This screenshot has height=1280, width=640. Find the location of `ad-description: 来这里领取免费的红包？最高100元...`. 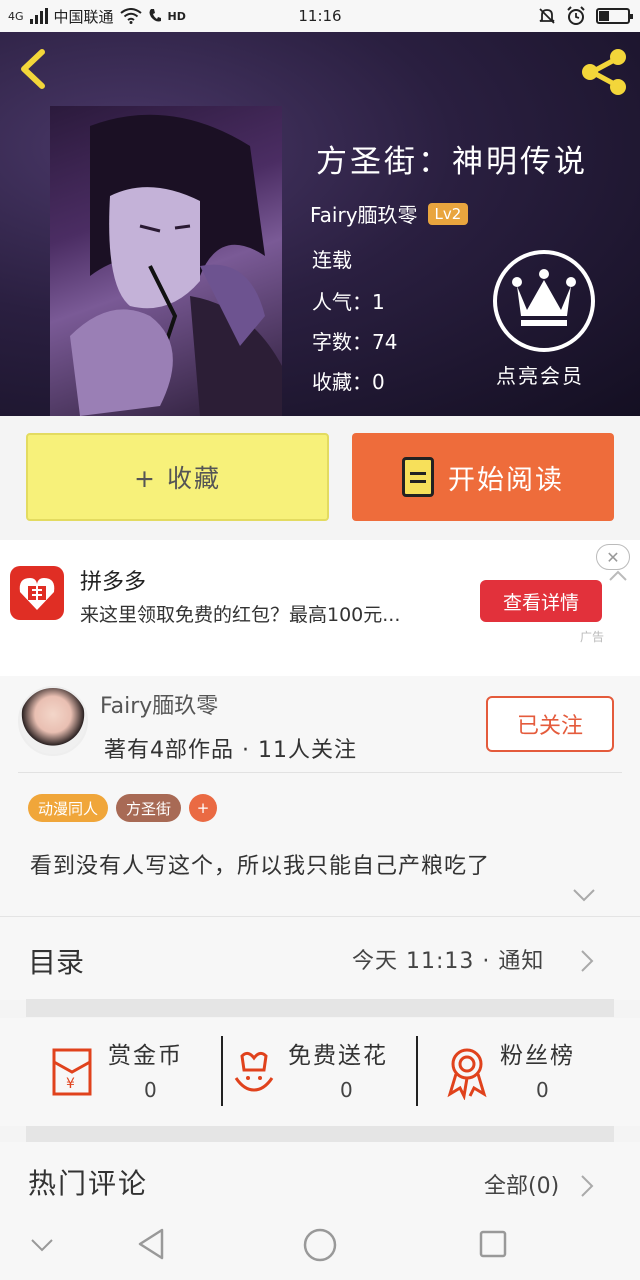

ad-description: 来这里领取免费的红包？最高100元... is located at coordinates (240, 615).